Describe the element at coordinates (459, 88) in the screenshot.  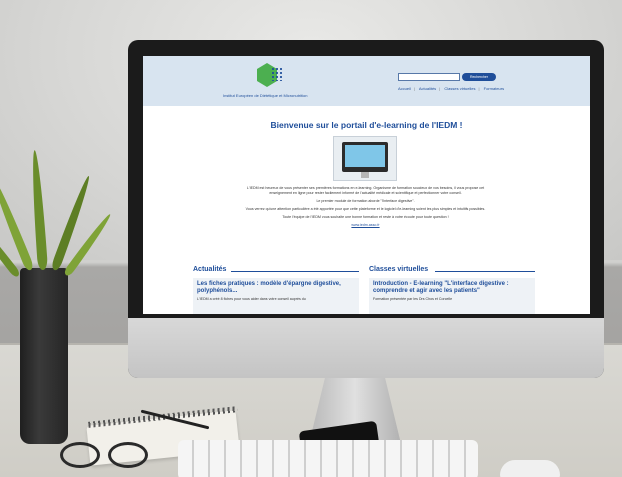
I see `nav-item-classes-virtuelles: Classes virtuelles` at that location.